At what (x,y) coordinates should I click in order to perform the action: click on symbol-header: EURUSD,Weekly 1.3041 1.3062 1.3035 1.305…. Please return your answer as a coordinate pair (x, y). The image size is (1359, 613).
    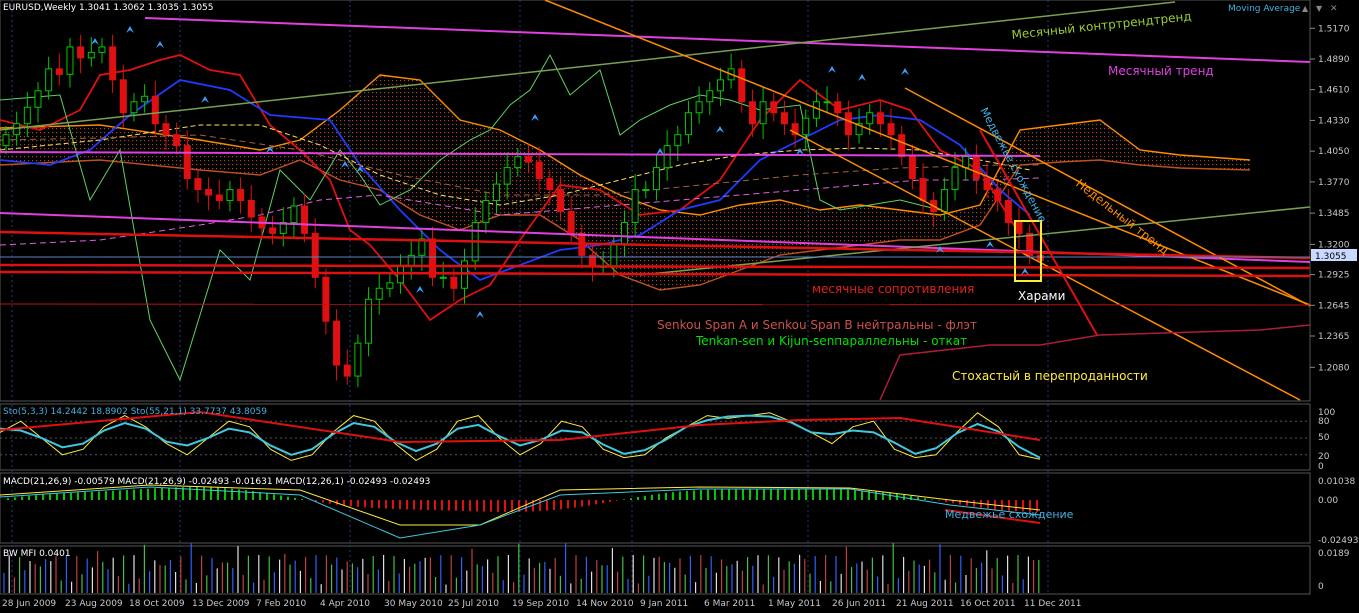
    Looking at the image, I should click on (108, 8).